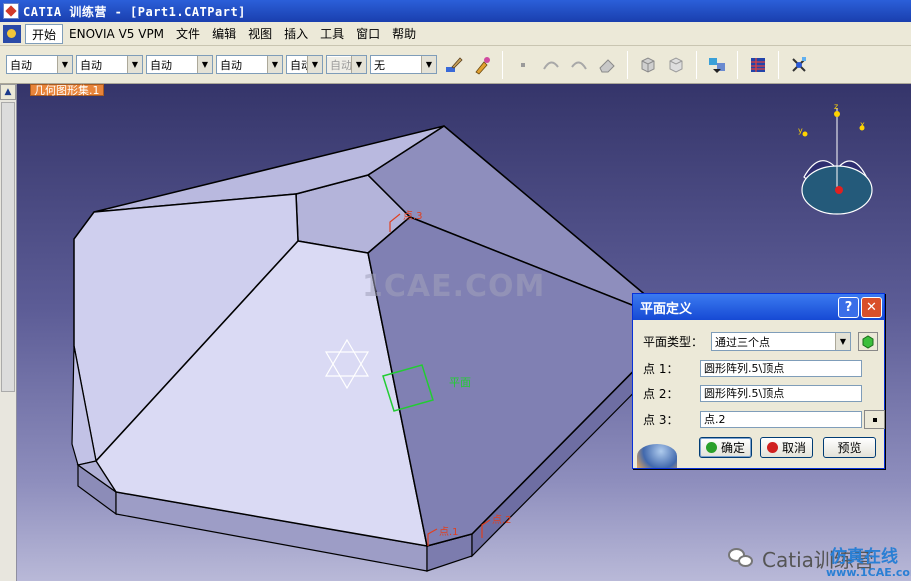  What do you see at coordinates (260, 34) in the screenshot?
I see `menu-view: 视图` at bounding box center [260, 34].